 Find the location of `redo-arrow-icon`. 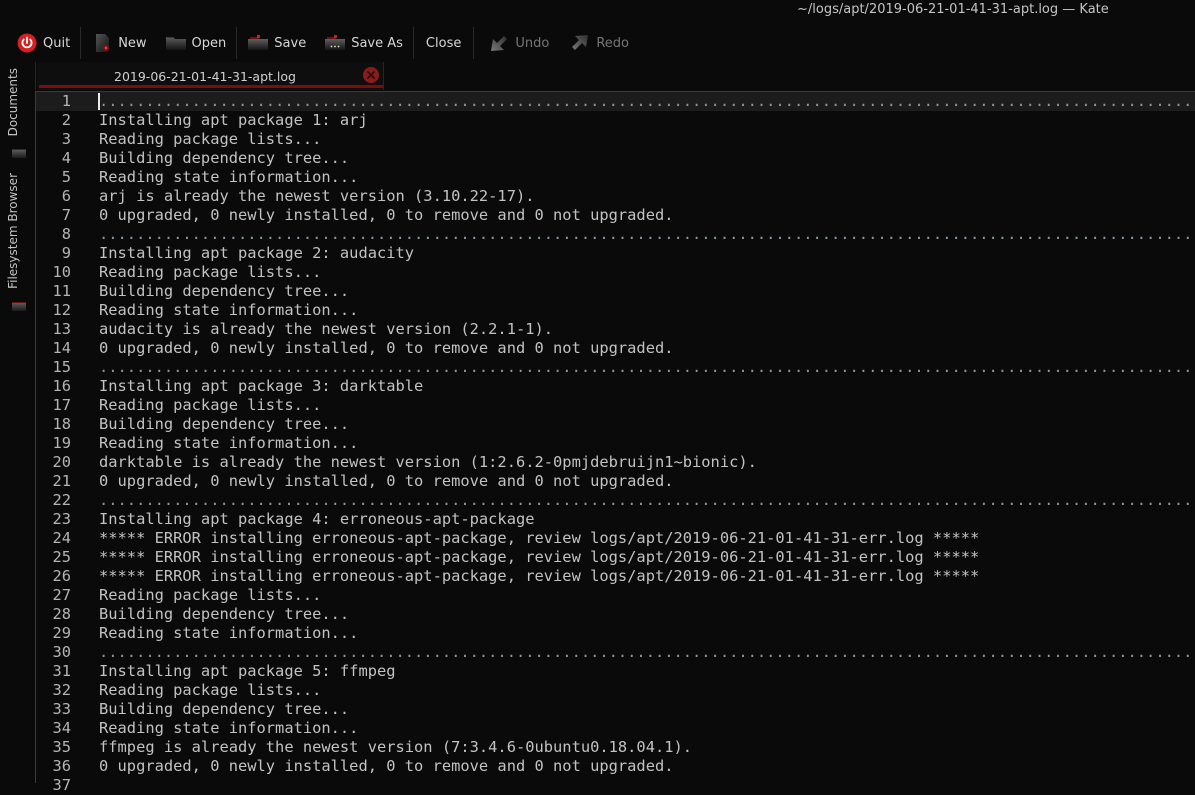

redo-arrow-icon is located at coordinates (580, 43).